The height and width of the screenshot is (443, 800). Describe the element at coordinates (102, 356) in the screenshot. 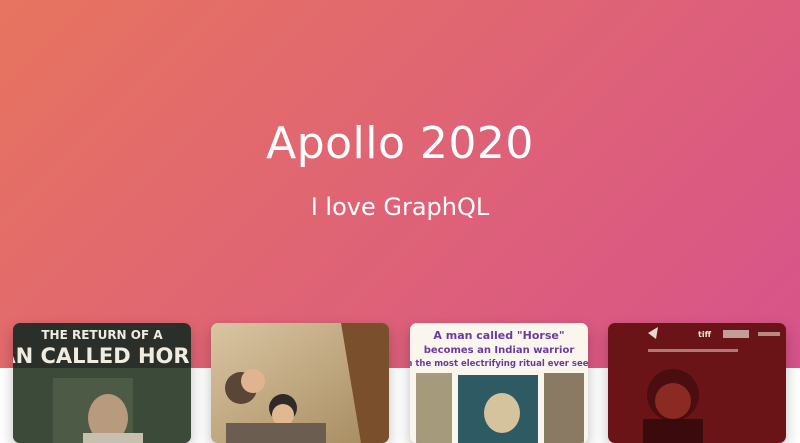

I see `poster-text-line2: AN CALLED HORS` at that location.